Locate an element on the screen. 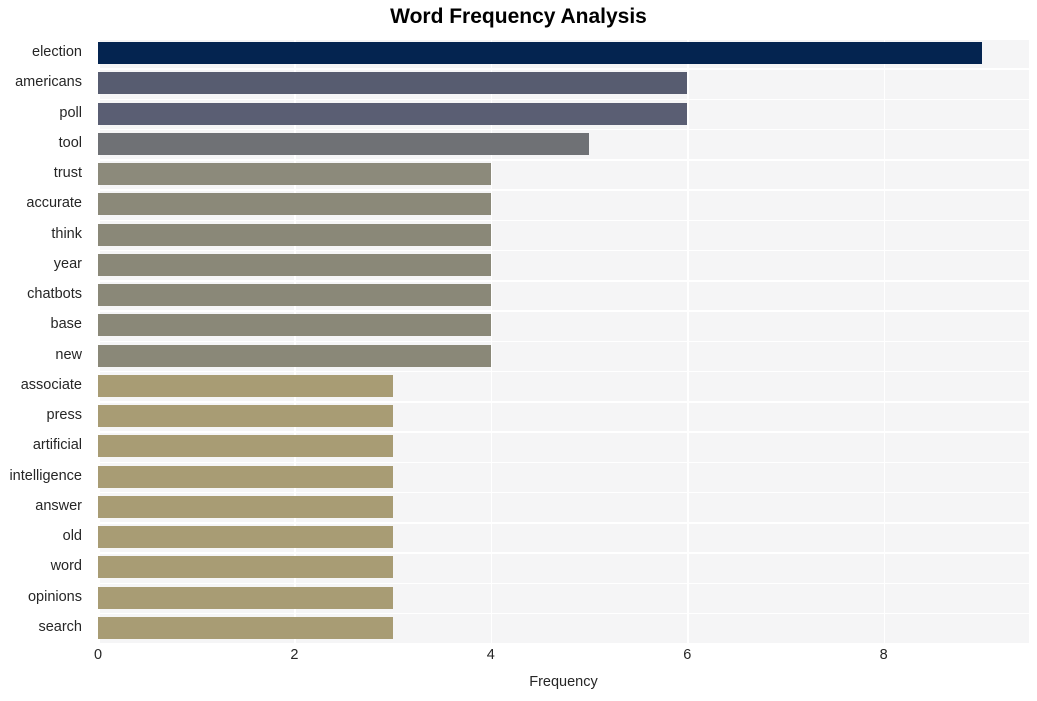  y-axis-tick-label: old is located at coordinates (72, 536).